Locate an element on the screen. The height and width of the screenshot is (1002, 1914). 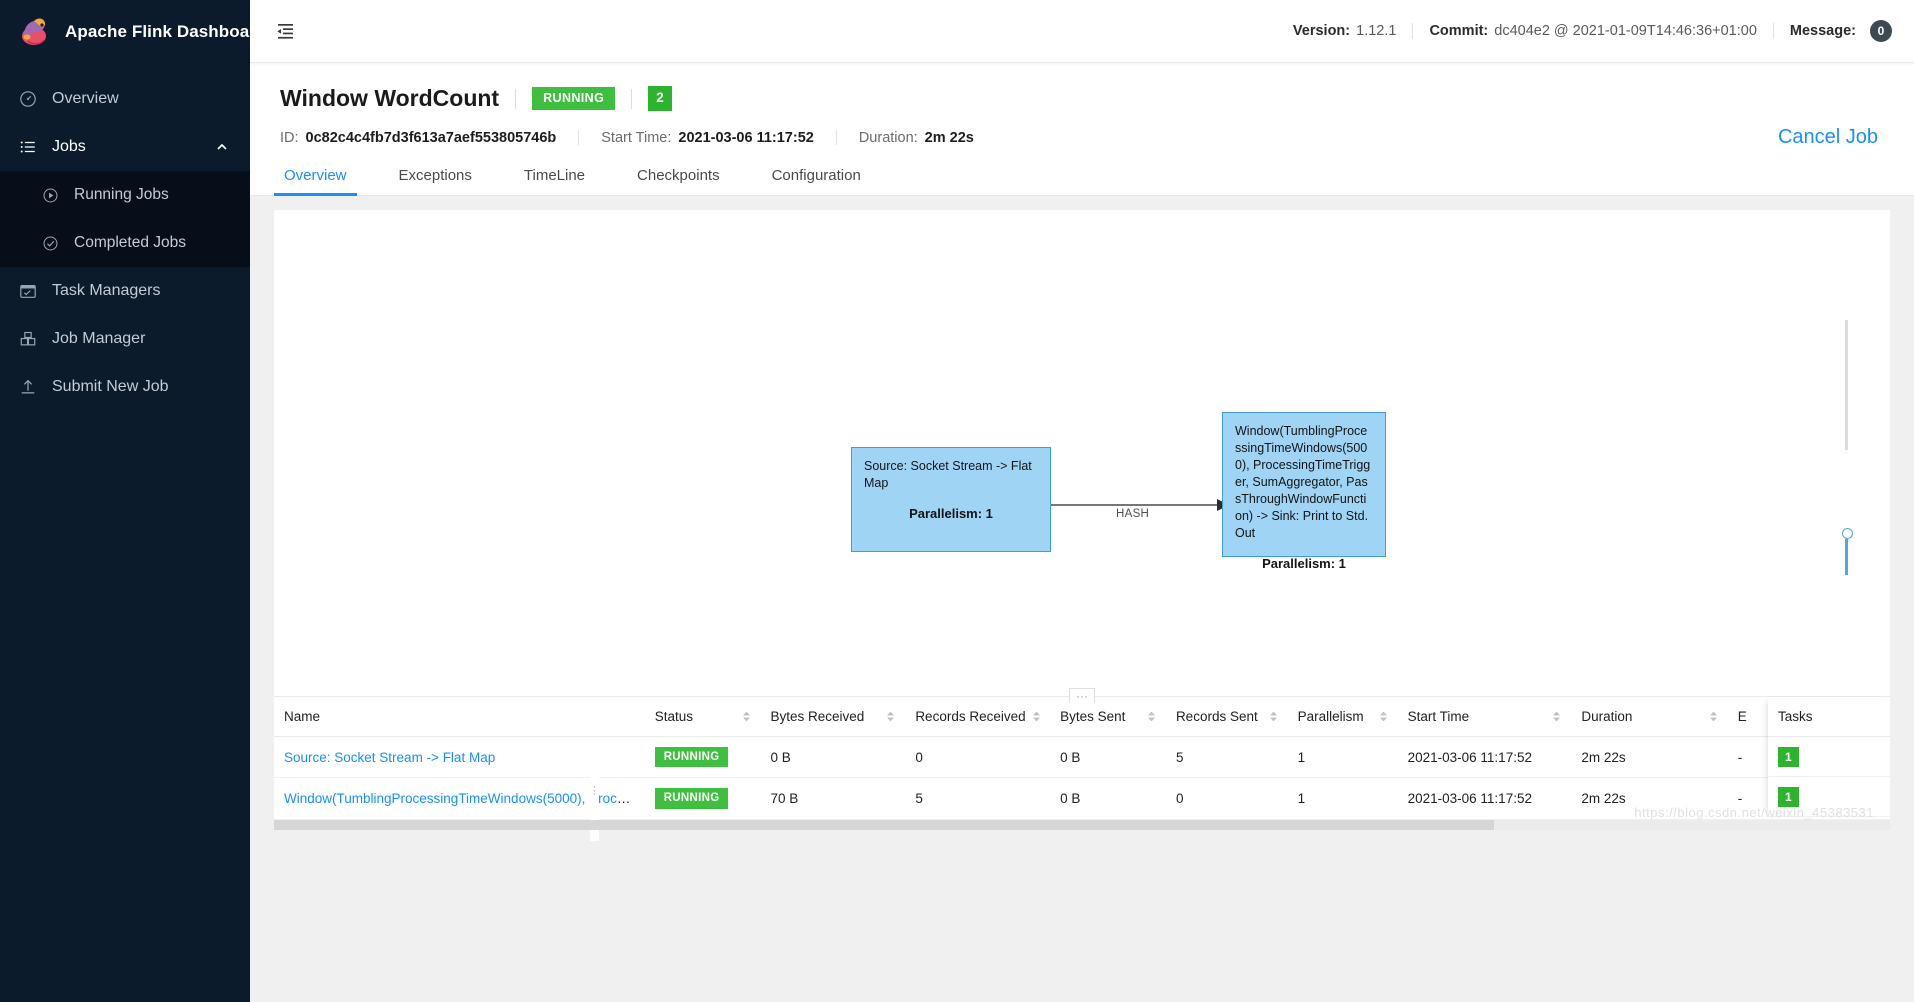
scrollbar-thumb is located at coordinates (884, 825).